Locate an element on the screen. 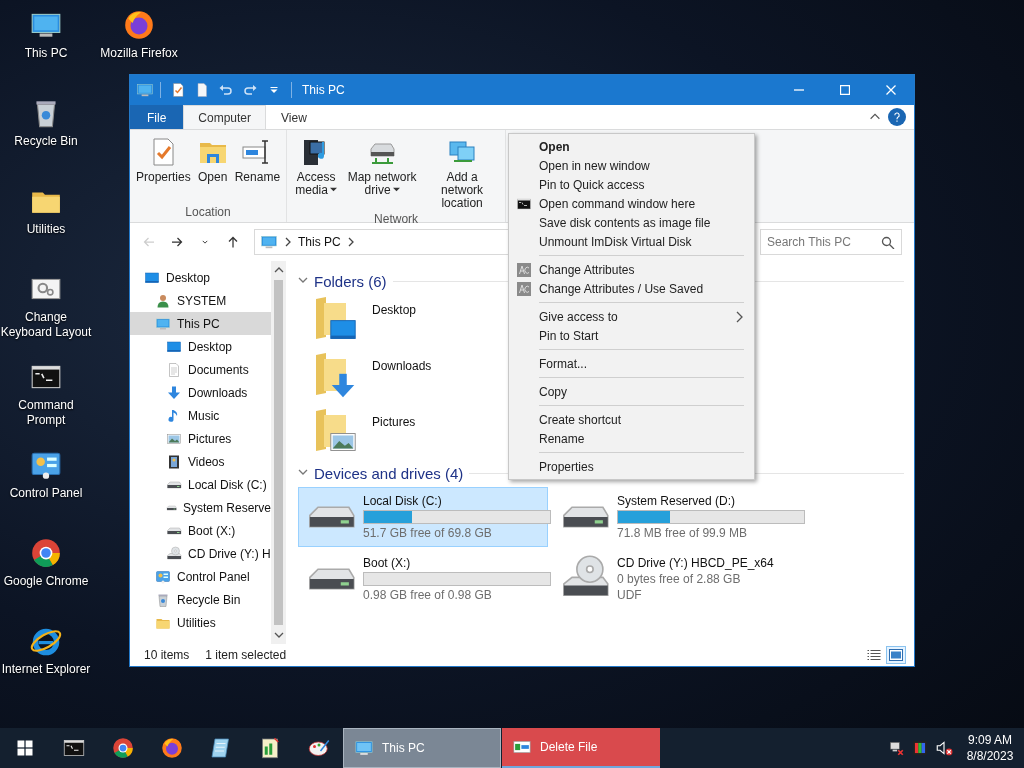 This screenshot has width=1024, height=768. tree-item: Documents is located at coordinates (200, 369).